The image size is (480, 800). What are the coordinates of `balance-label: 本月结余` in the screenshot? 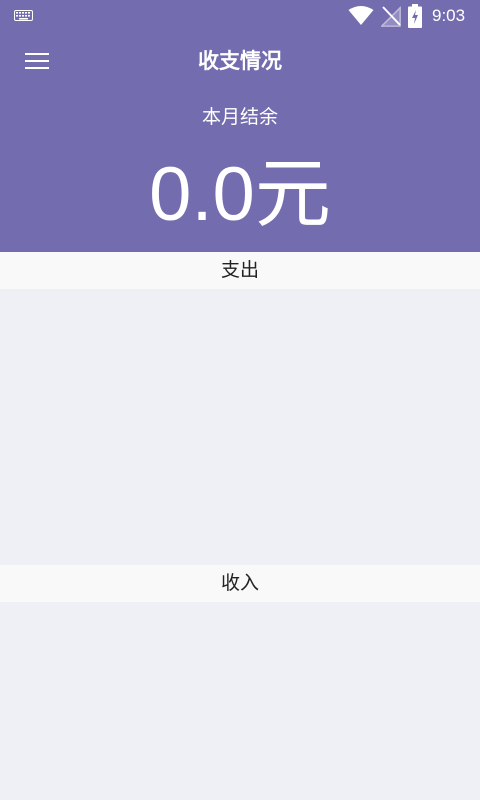 It's located at (239, 117).